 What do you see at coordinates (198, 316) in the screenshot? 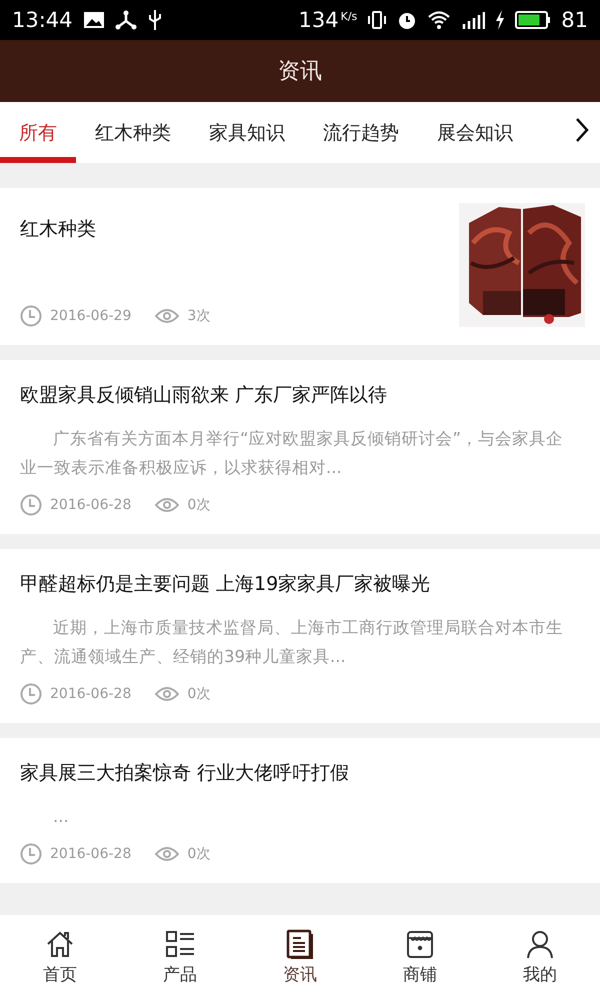
I see `view-count: 3次` at bounding box center [198, 316].